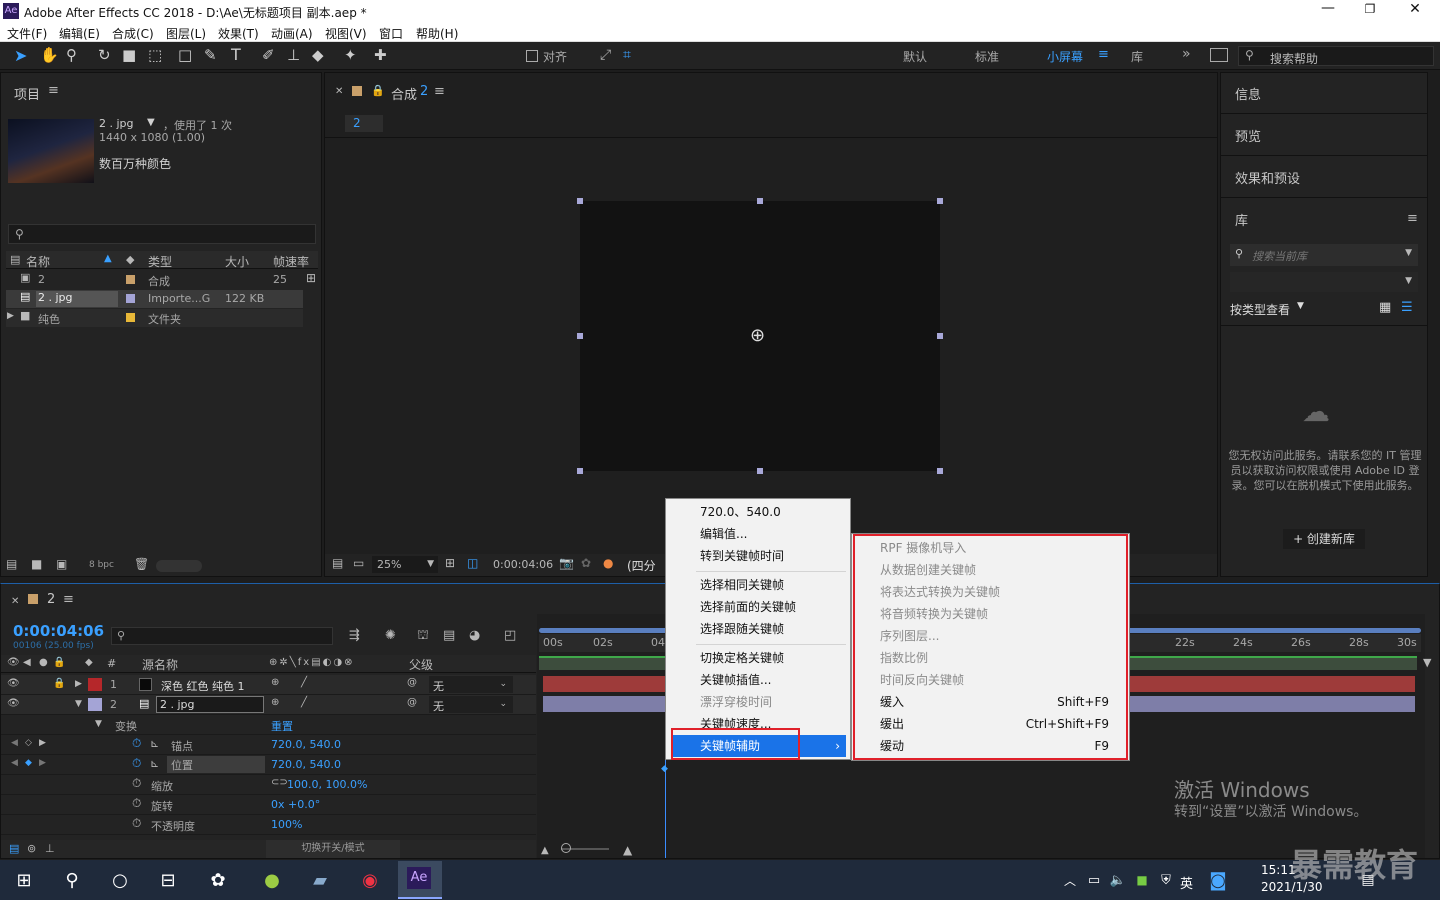 The height and width of the screenshot is (900, 1440). I want to click on collapse-arrow-icon: ▼, so click(78, 704).